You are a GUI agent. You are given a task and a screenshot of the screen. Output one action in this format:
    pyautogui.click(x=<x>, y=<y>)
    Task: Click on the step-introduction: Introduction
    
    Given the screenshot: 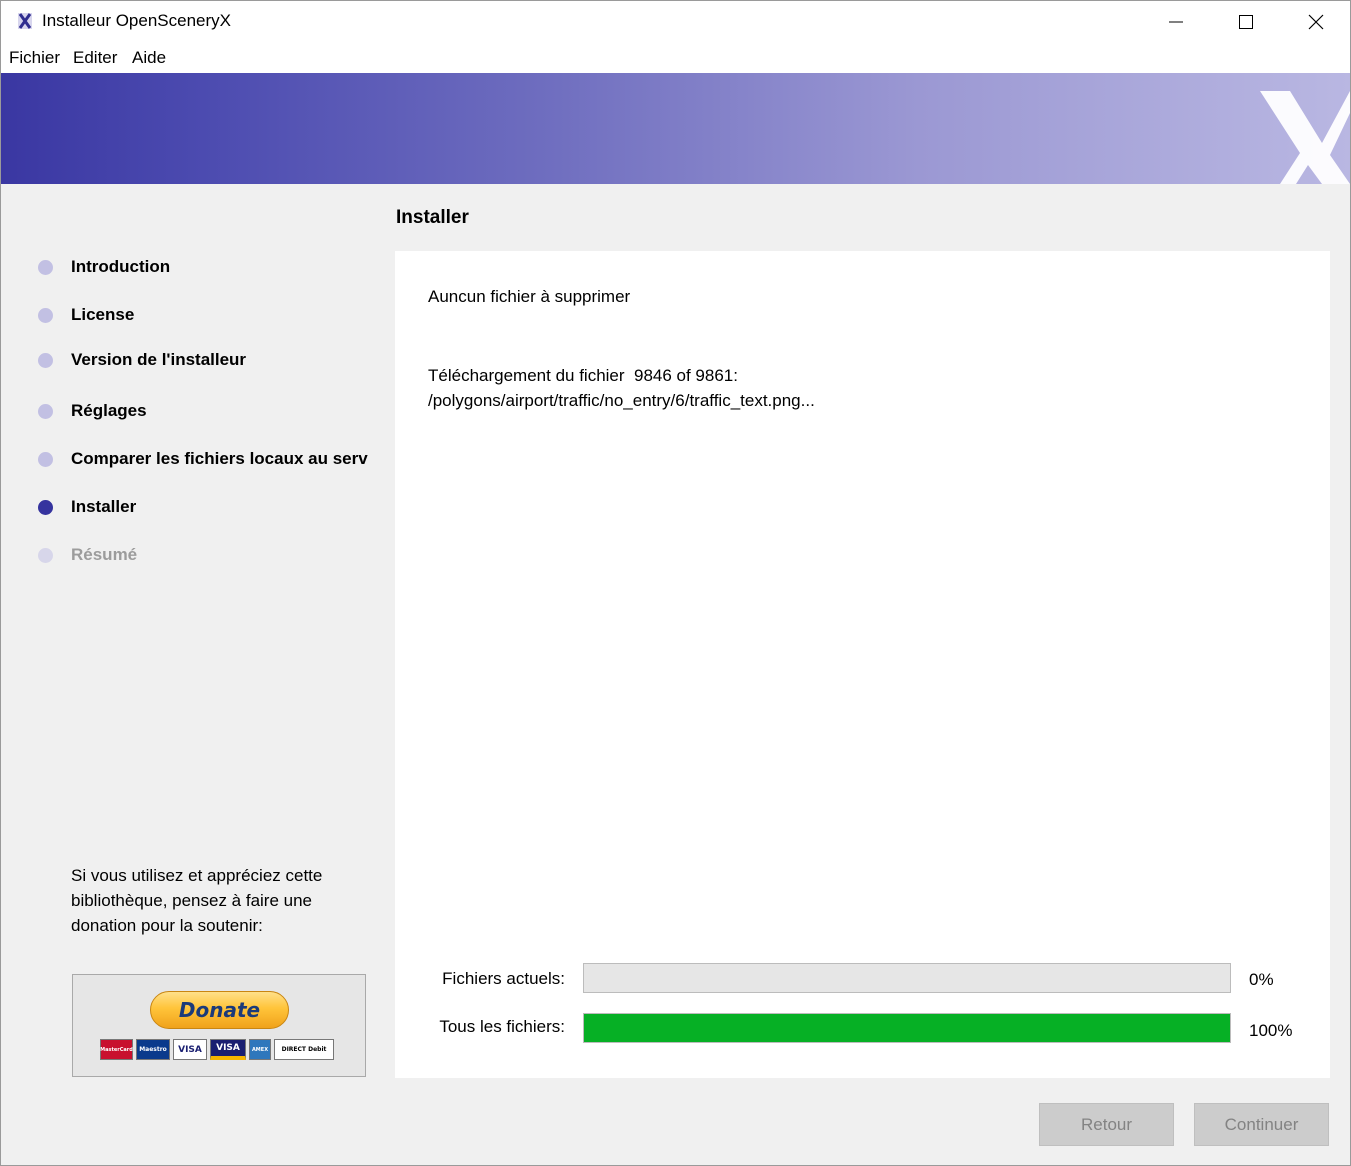 What is the action you would take?
    pyautogui.click(x=104, y=267)
    